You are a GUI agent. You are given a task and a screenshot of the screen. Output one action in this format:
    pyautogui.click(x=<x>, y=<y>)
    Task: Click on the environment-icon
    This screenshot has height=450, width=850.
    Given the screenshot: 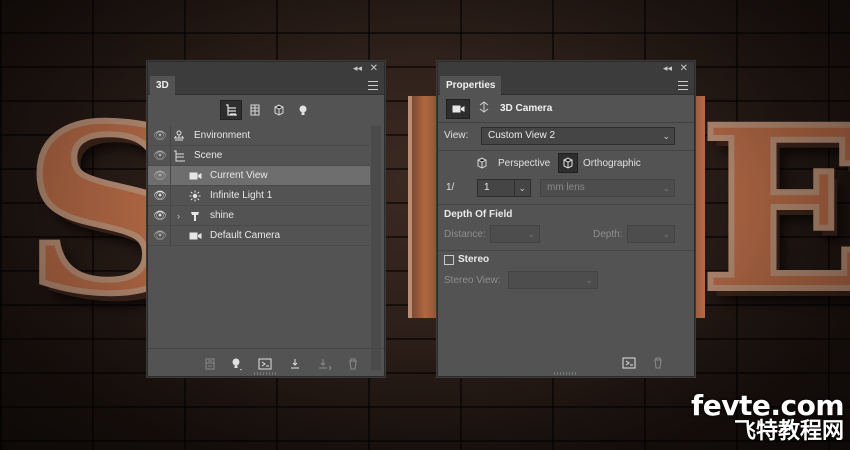 What is the action you would take?
    pyautogui.click(x=179, y=136)
    